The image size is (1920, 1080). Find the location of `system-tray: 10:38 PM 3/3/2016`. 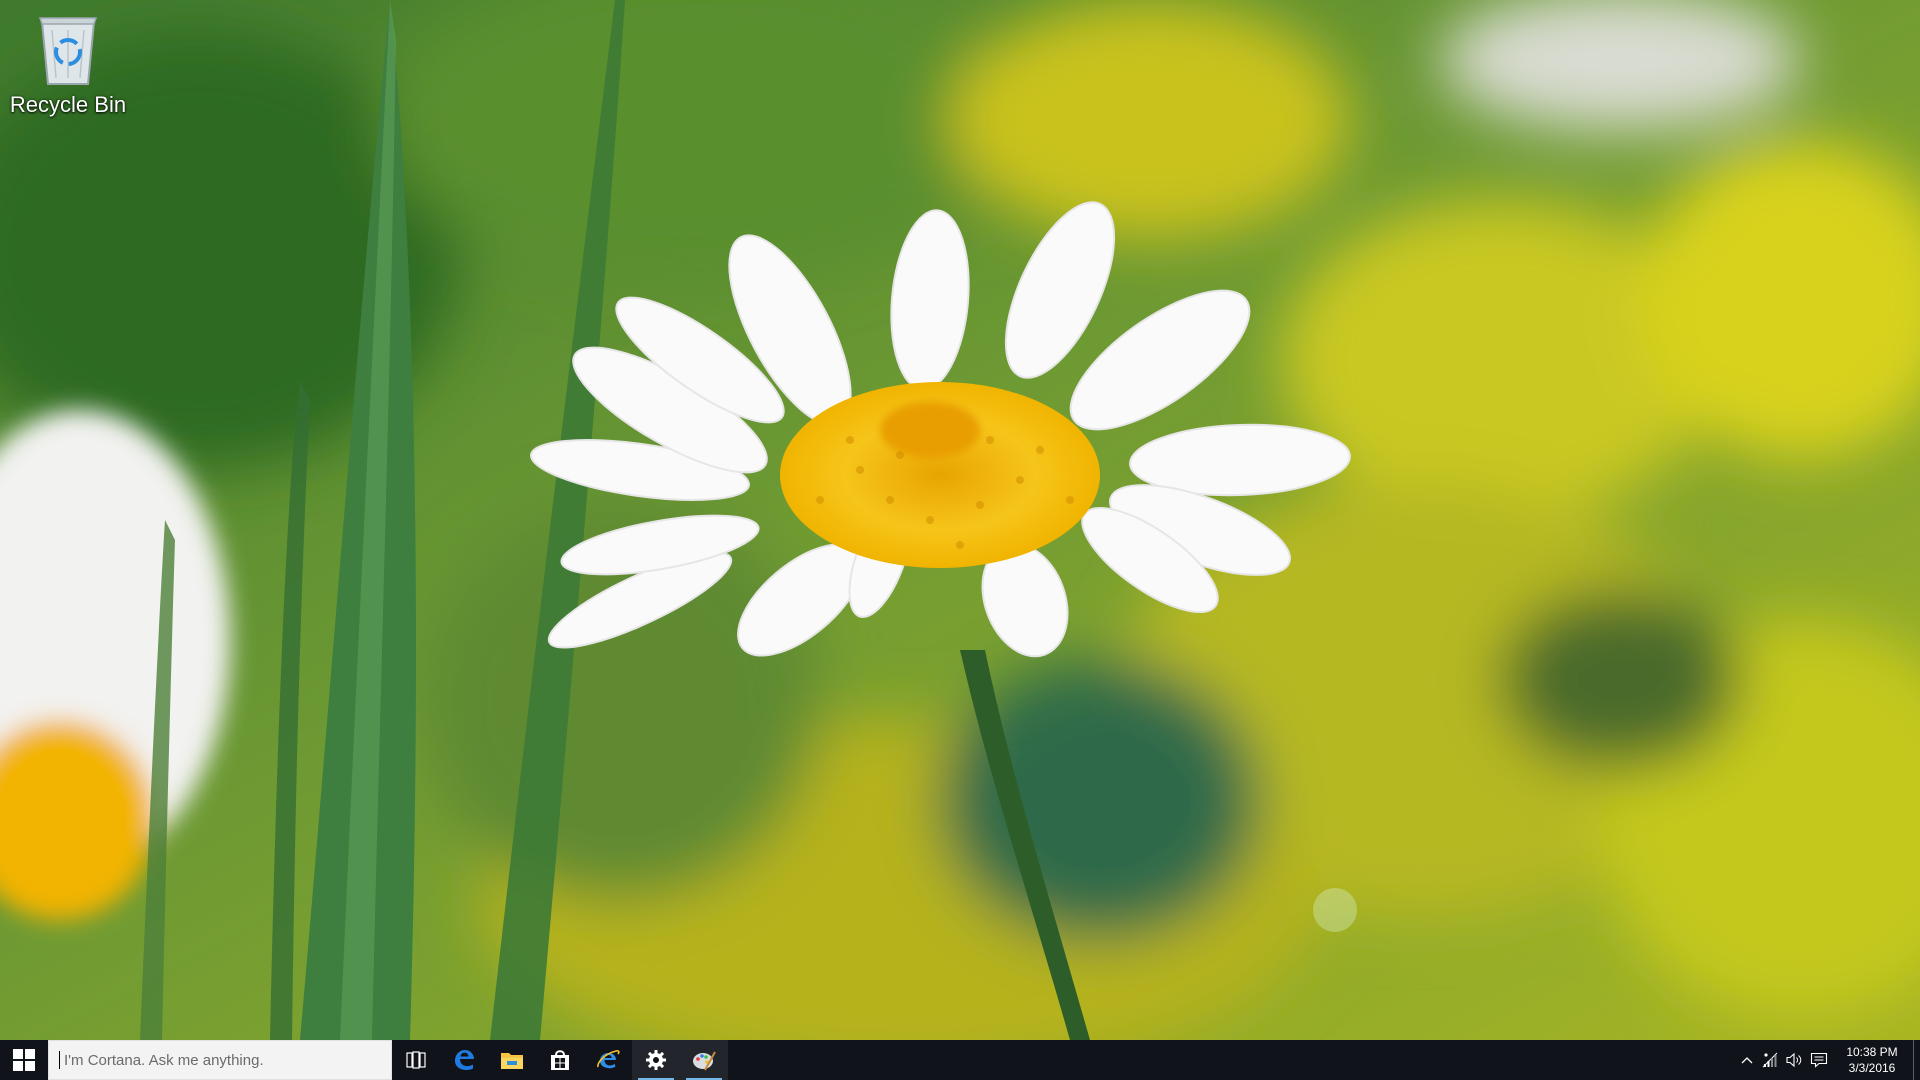

system-tray: 10:38 PM 3/3/2016 is located at coordinates (1827, 1060).